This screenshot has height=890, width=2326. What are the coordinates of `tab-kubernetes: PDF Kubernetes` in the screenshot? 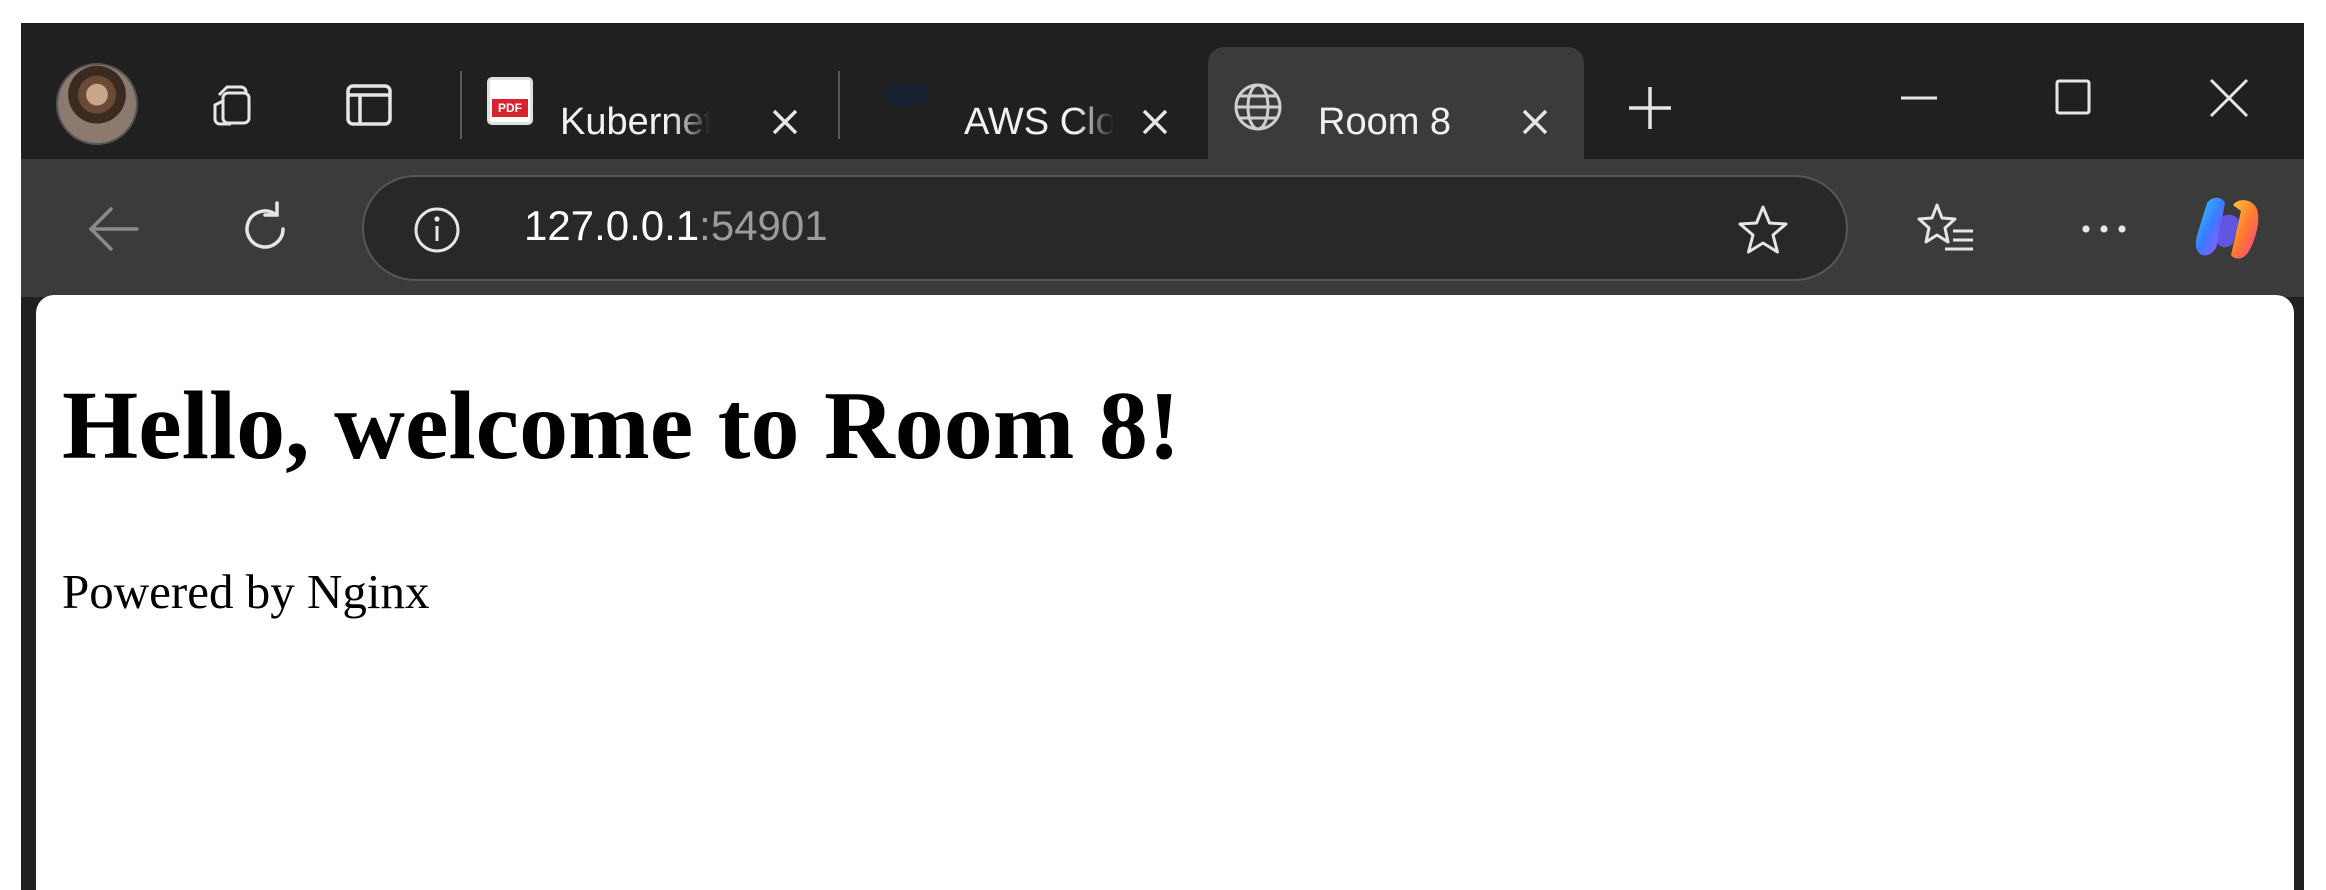 It's located at (653, 103).